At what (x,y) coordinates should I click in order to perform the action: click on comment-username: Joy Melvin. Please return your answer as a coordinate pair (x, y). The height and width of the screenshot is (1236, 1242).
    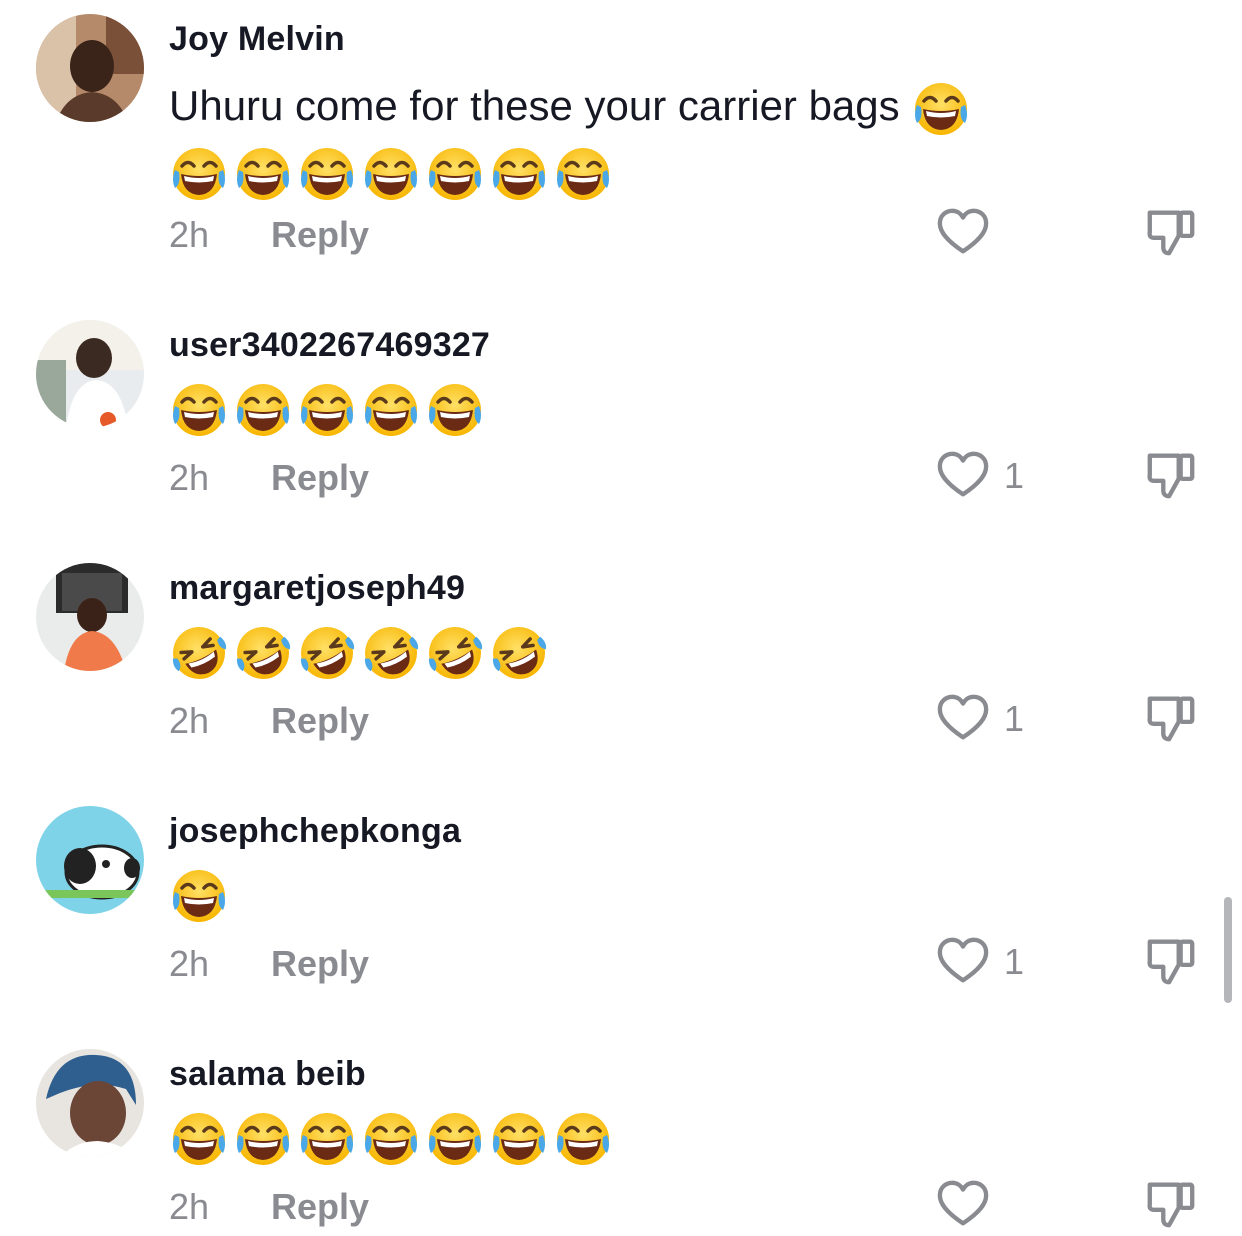
    Looking at the image, I should click on (257, 39).